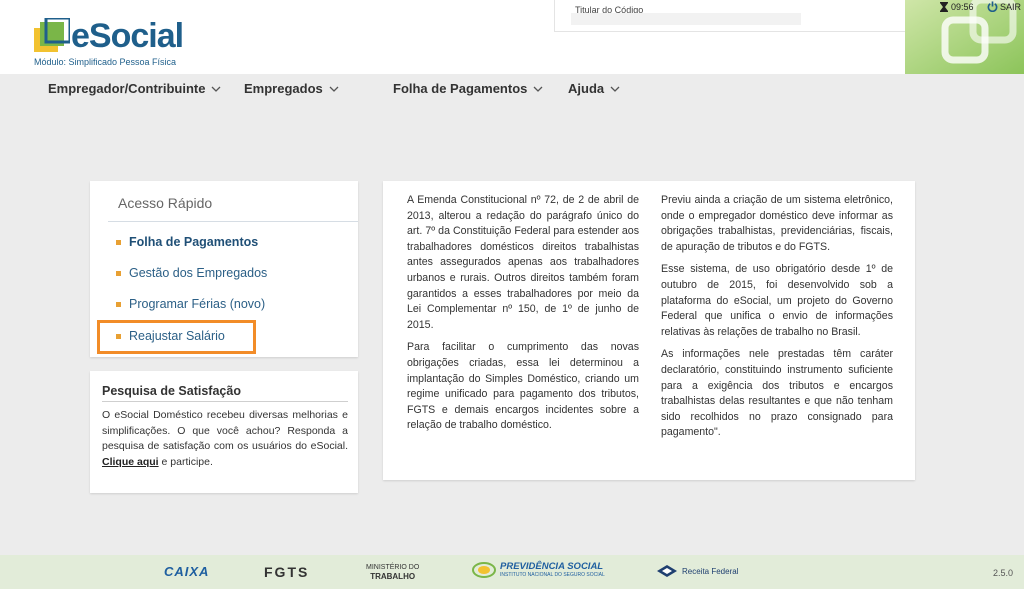  What do you see at coordinates (686, 19) in the screenshot?
I see `holder-value` at bounding box center [686, 19].